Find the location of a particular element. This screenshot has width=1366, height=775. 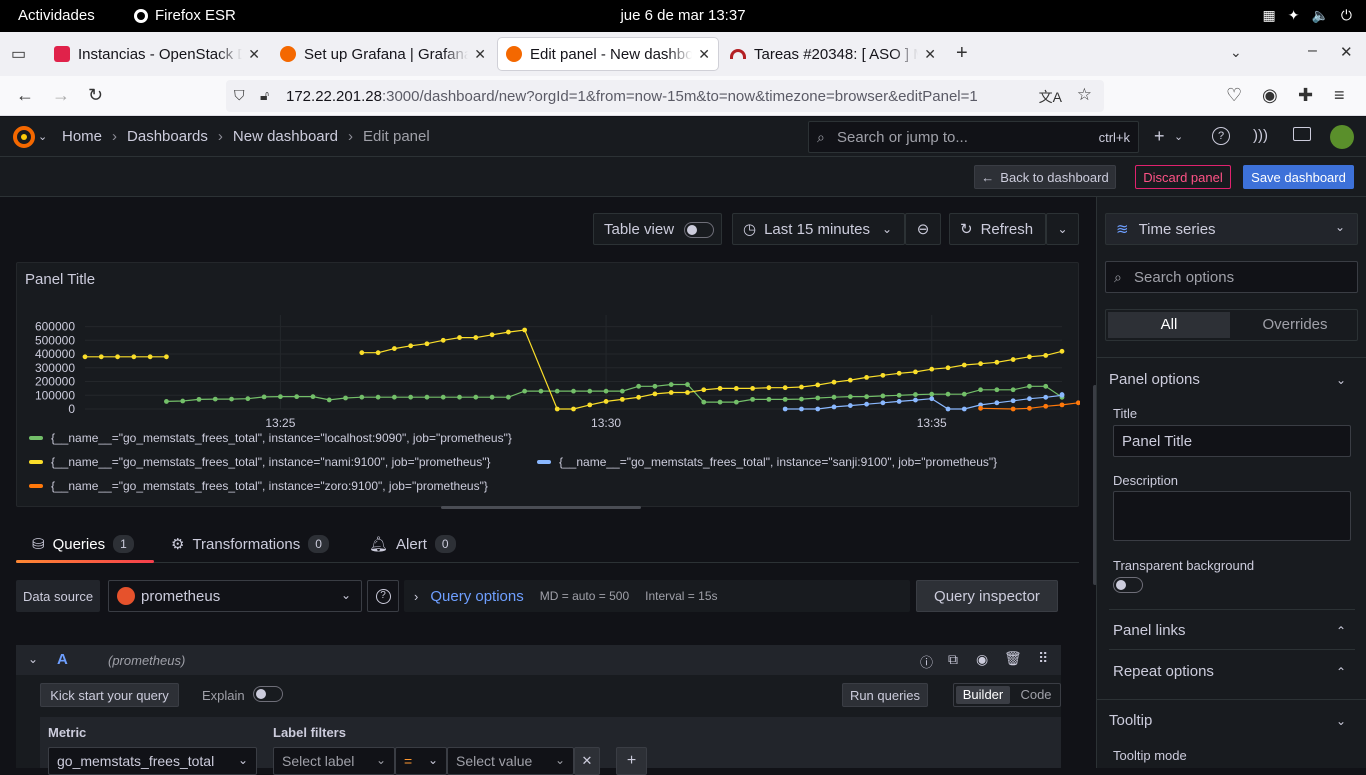

list-tabs-icon: ⌄ is located at coordinates (1236, 52).